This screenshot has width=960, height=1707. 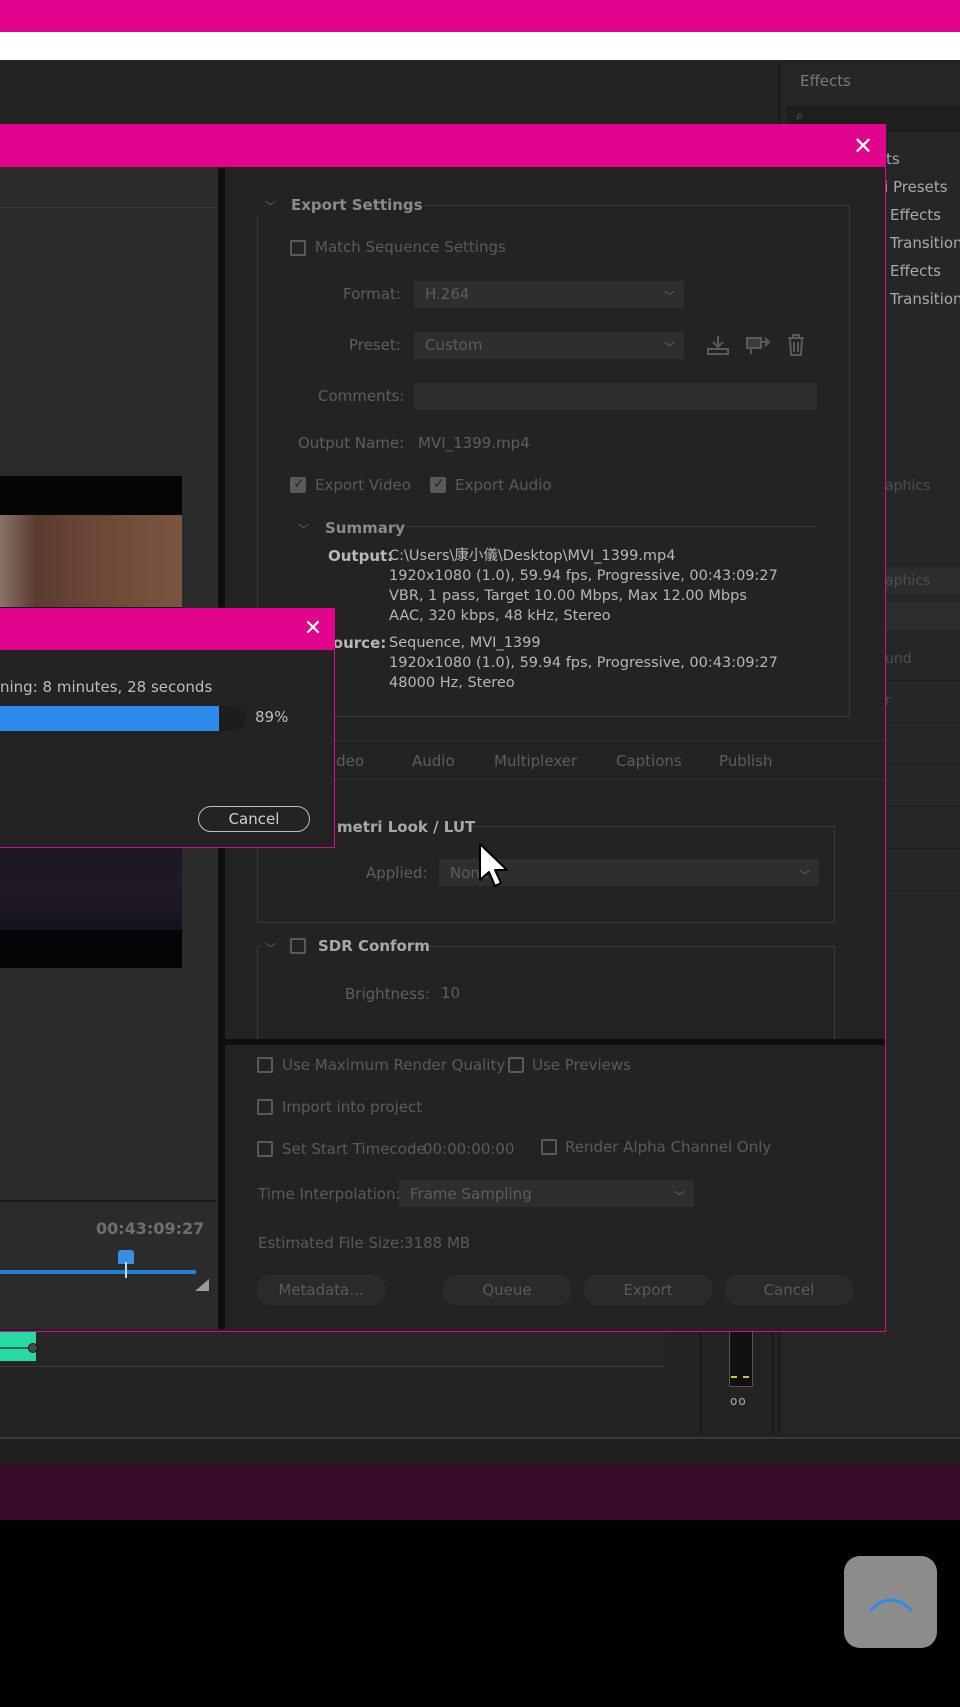 I want to click on max-render-quality-checkbox, so click(x=265, y=1065).